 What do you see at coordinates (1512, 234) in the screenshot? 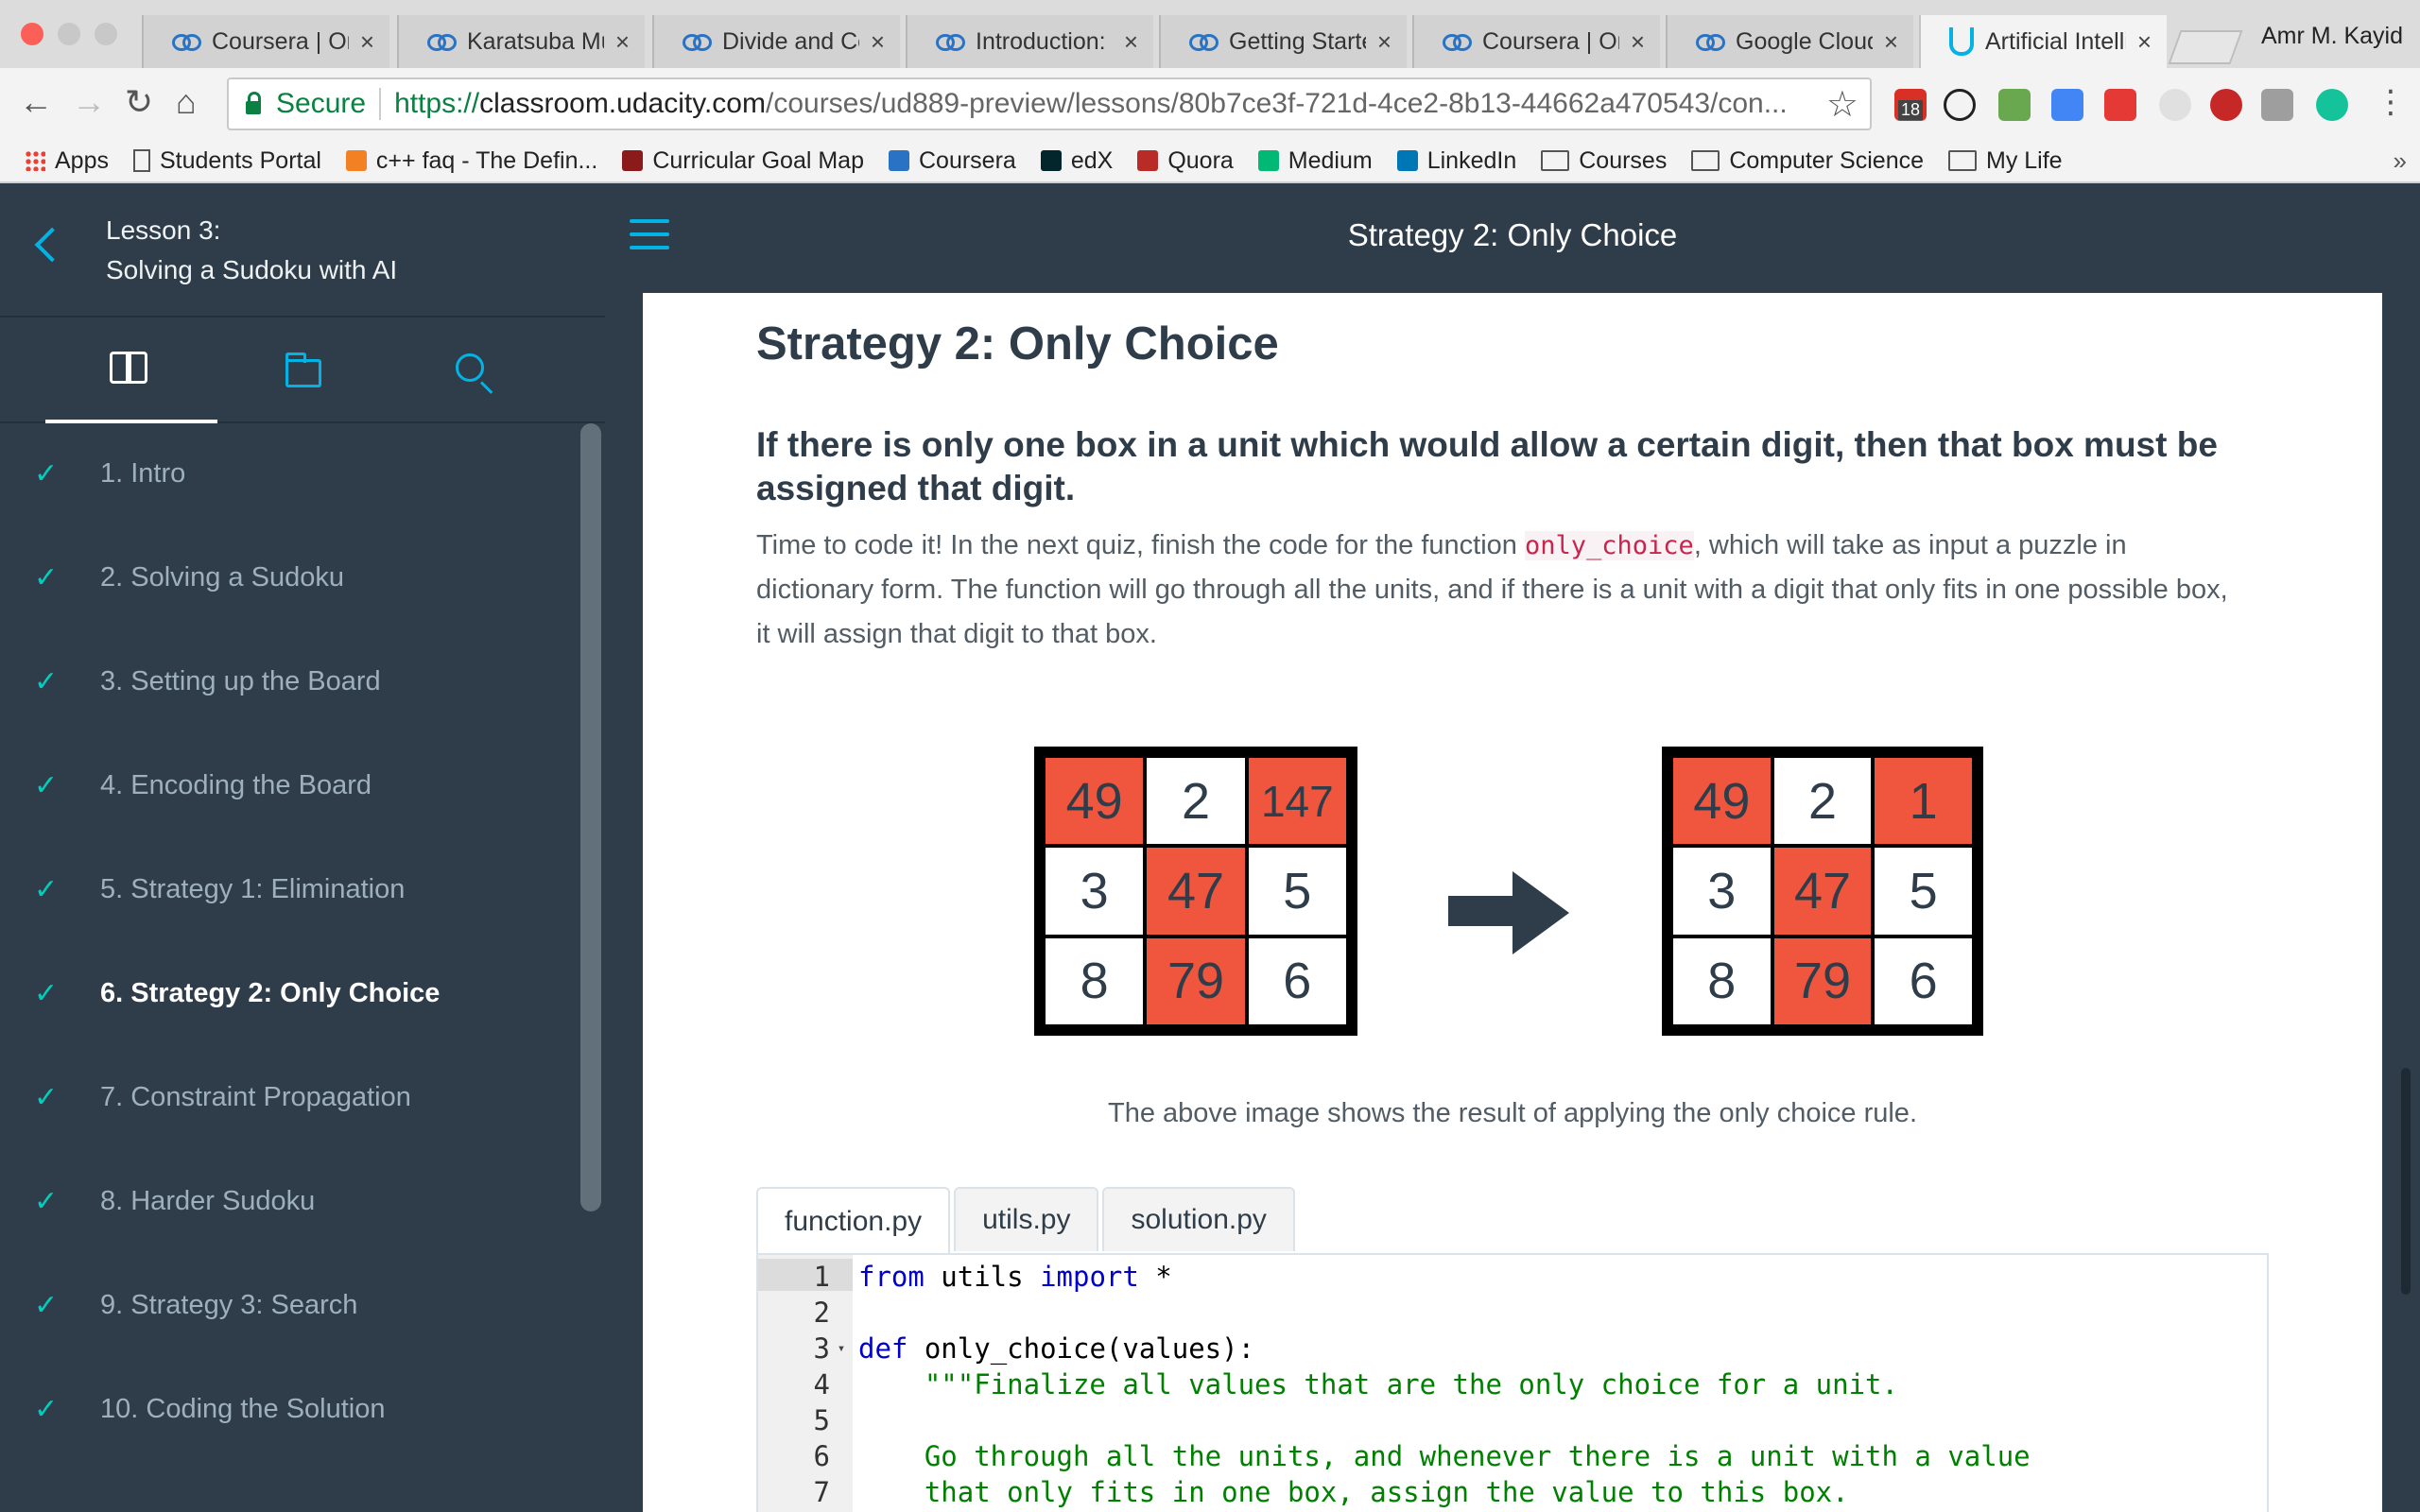
I see `header-title: Strategy 2: Only Choice` at bounding box center [1512, 234].